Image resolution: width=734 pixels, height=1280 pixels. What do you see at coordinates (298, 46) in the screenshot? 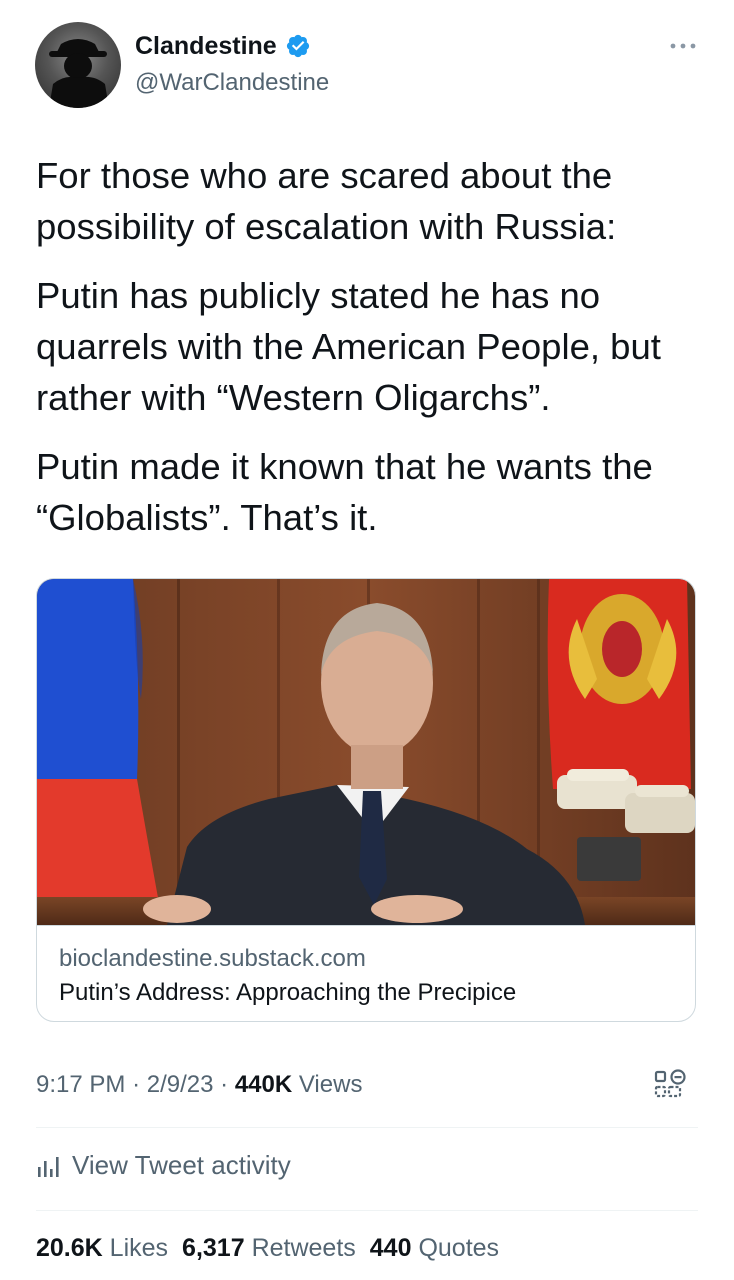
I see `verified-badge-icon` at bounding box center [298, 46].